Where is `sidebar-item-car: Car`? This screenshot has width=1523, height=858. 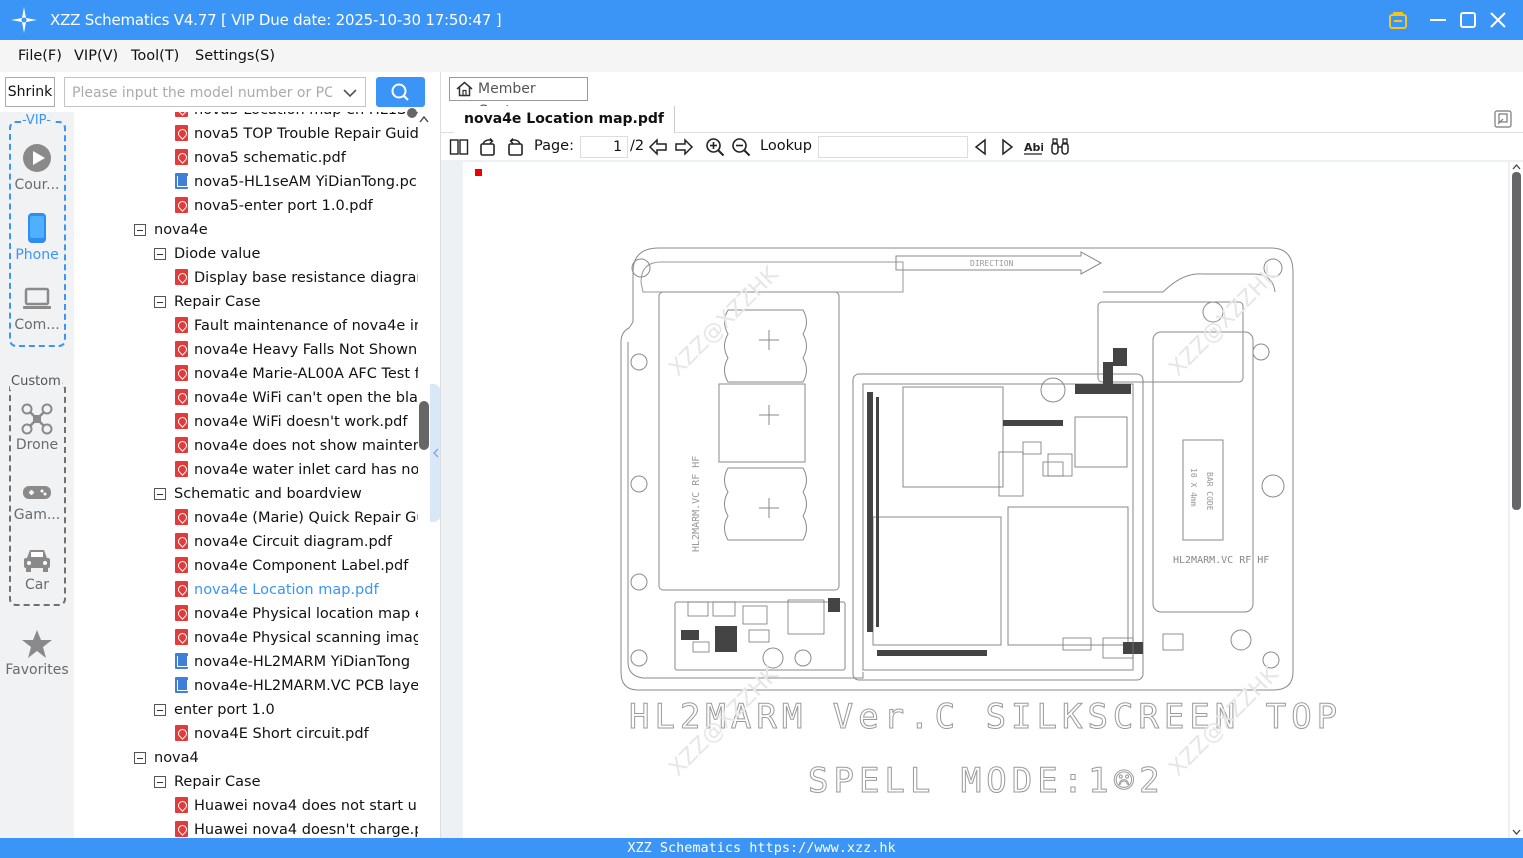 sidebar-item-car: Car is located at coordinates (37, 585).